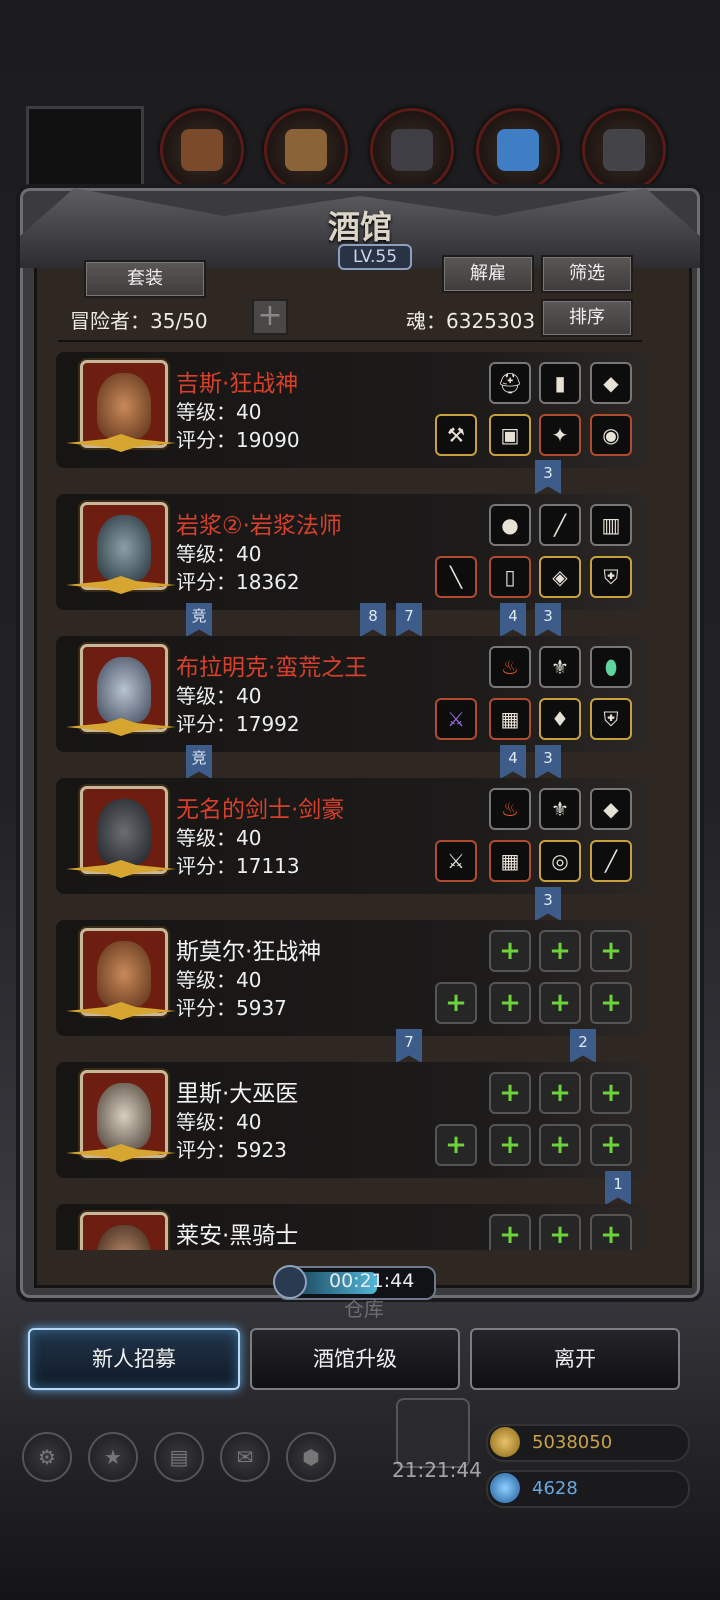 Image resolution: width=720 pixels, height=1600 pixels. What do you see at coordinates (134, 1359) in the screenshot?
I see `recruit-button: 新人招募` at bounding box center [134, 1359].